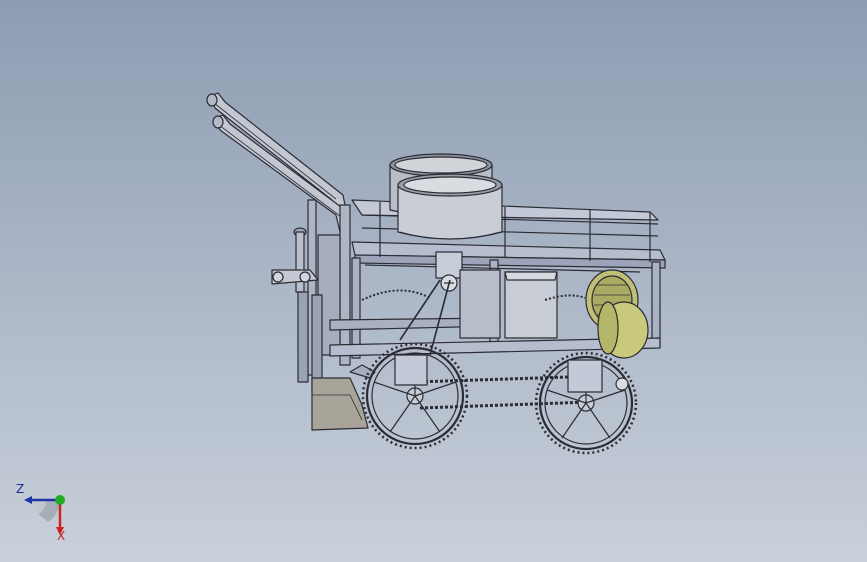 The height and width of the screenshot is (562, 867). I want to click on triad-x-label: X, so click(61, 536).